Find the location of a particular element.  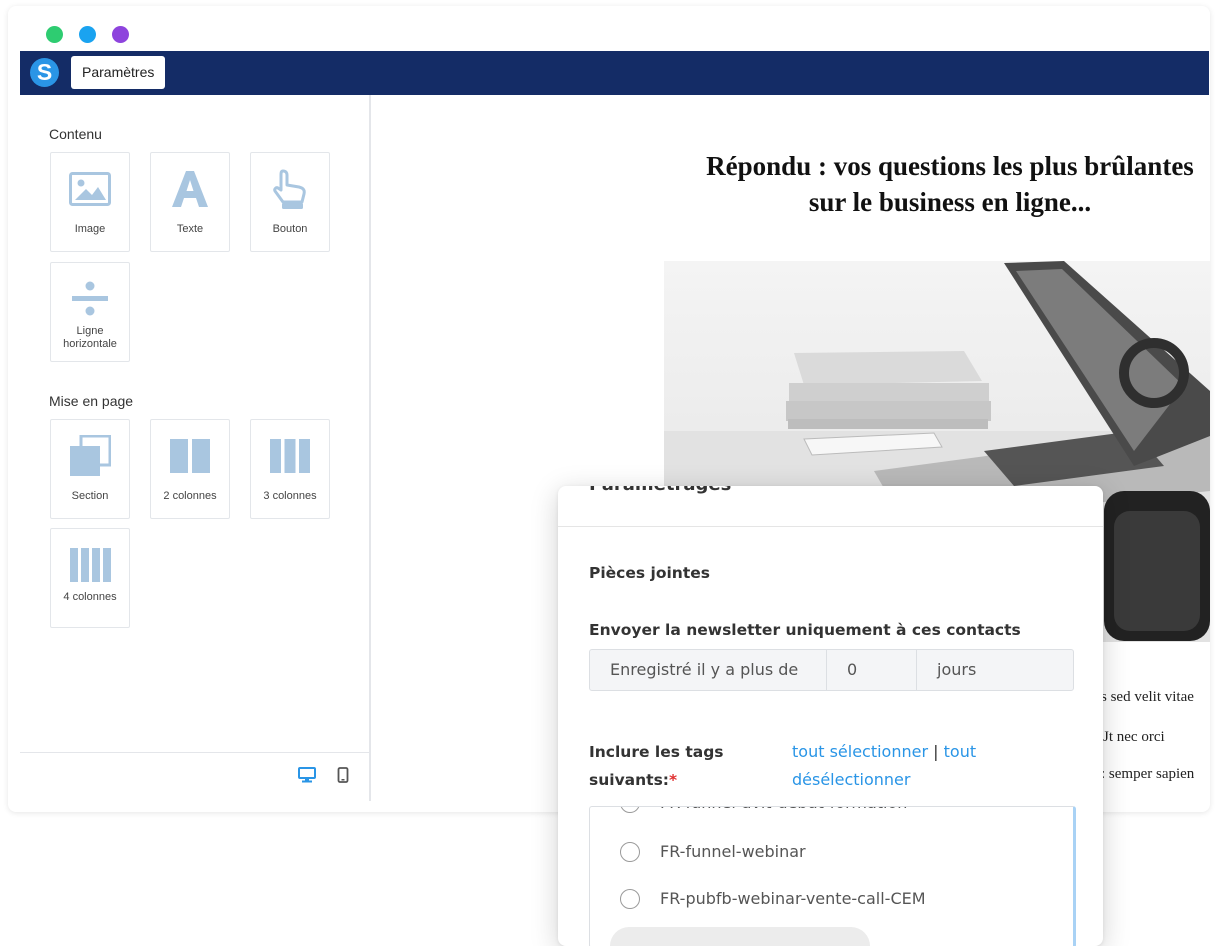

sidebar-footer-divider is located at coordinates (194, 752).